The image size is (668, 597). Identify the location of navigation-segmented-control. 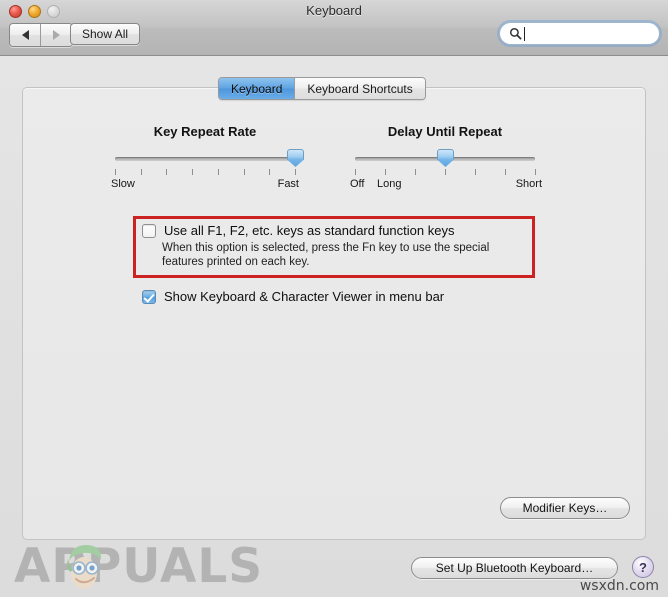
(41, 35).